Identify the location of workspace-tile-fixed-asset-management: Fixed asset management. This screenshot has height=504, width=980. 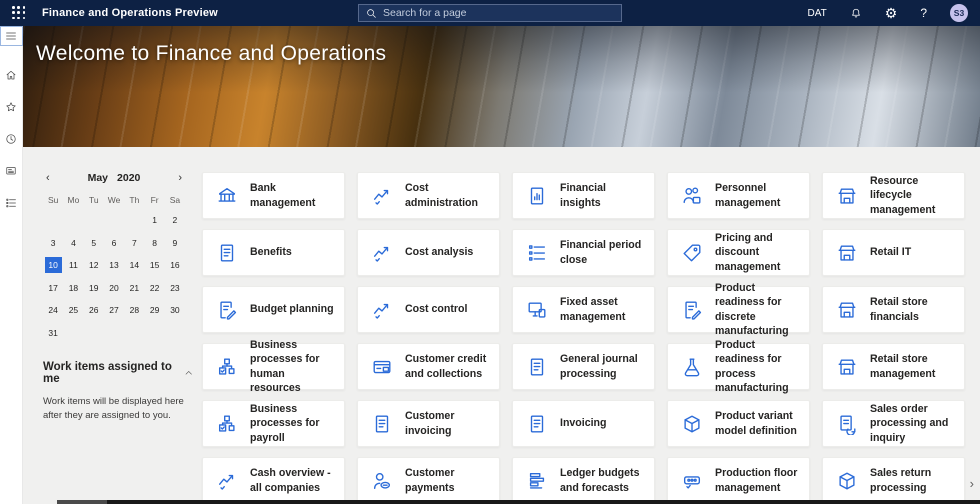
(583, 309).